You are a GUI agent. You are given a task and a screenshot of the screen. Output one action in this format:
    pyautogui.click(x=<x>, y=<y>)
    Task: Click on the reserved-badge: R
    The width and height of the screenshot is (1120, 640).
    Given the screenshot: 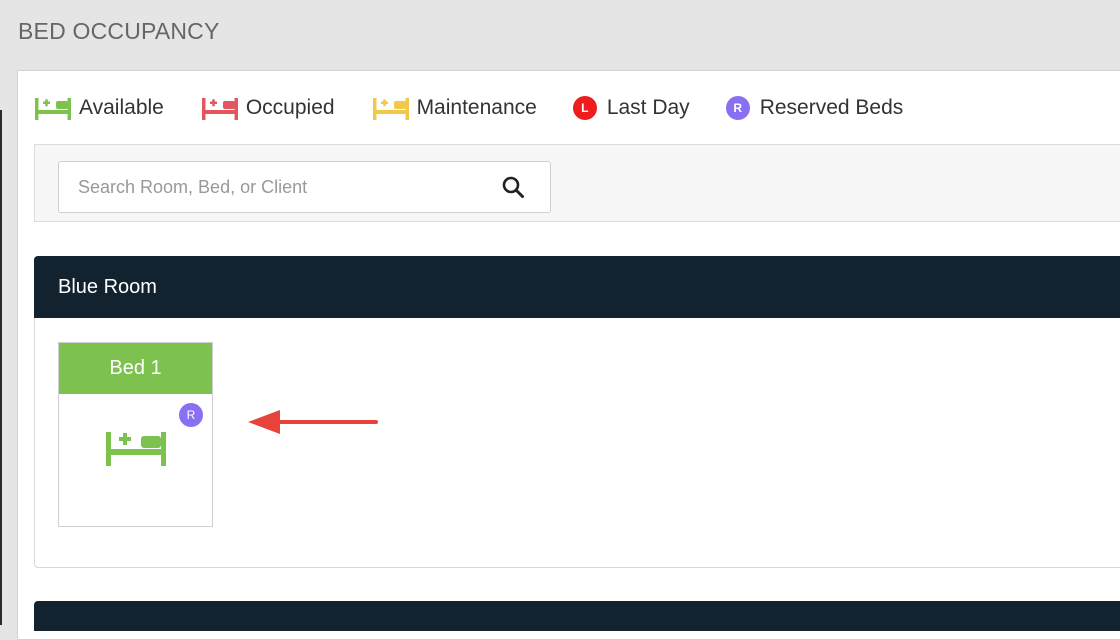 What is the action you would take?
    pyautogui.click(x=737, y=108)
    